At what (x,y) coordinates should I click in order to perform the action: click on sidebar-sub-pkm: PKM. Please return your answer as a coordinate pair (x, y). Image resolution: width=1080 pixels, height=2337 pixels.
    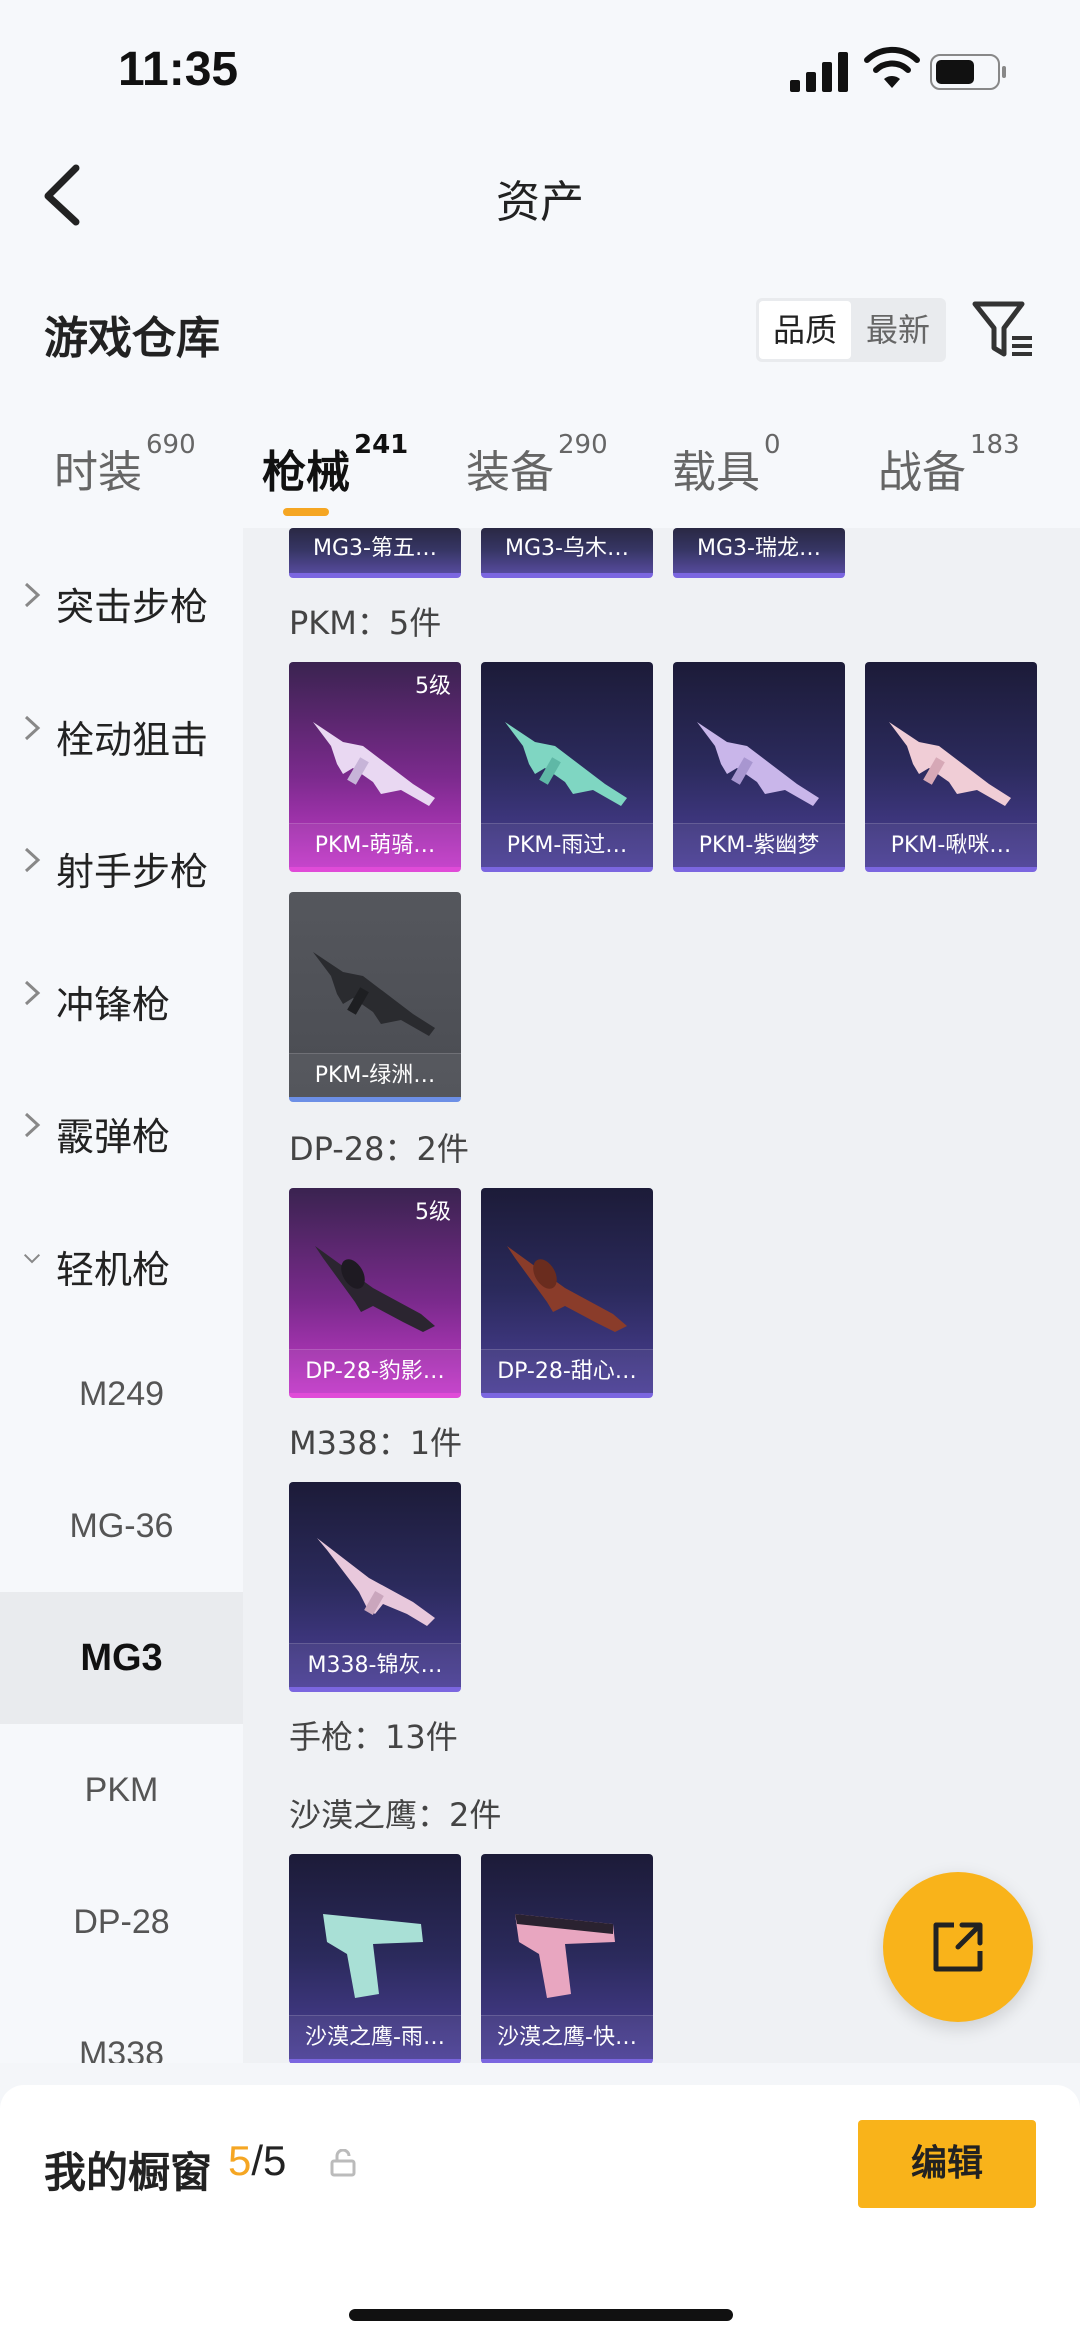
    Looking at the image, I should click on (121, 1790).